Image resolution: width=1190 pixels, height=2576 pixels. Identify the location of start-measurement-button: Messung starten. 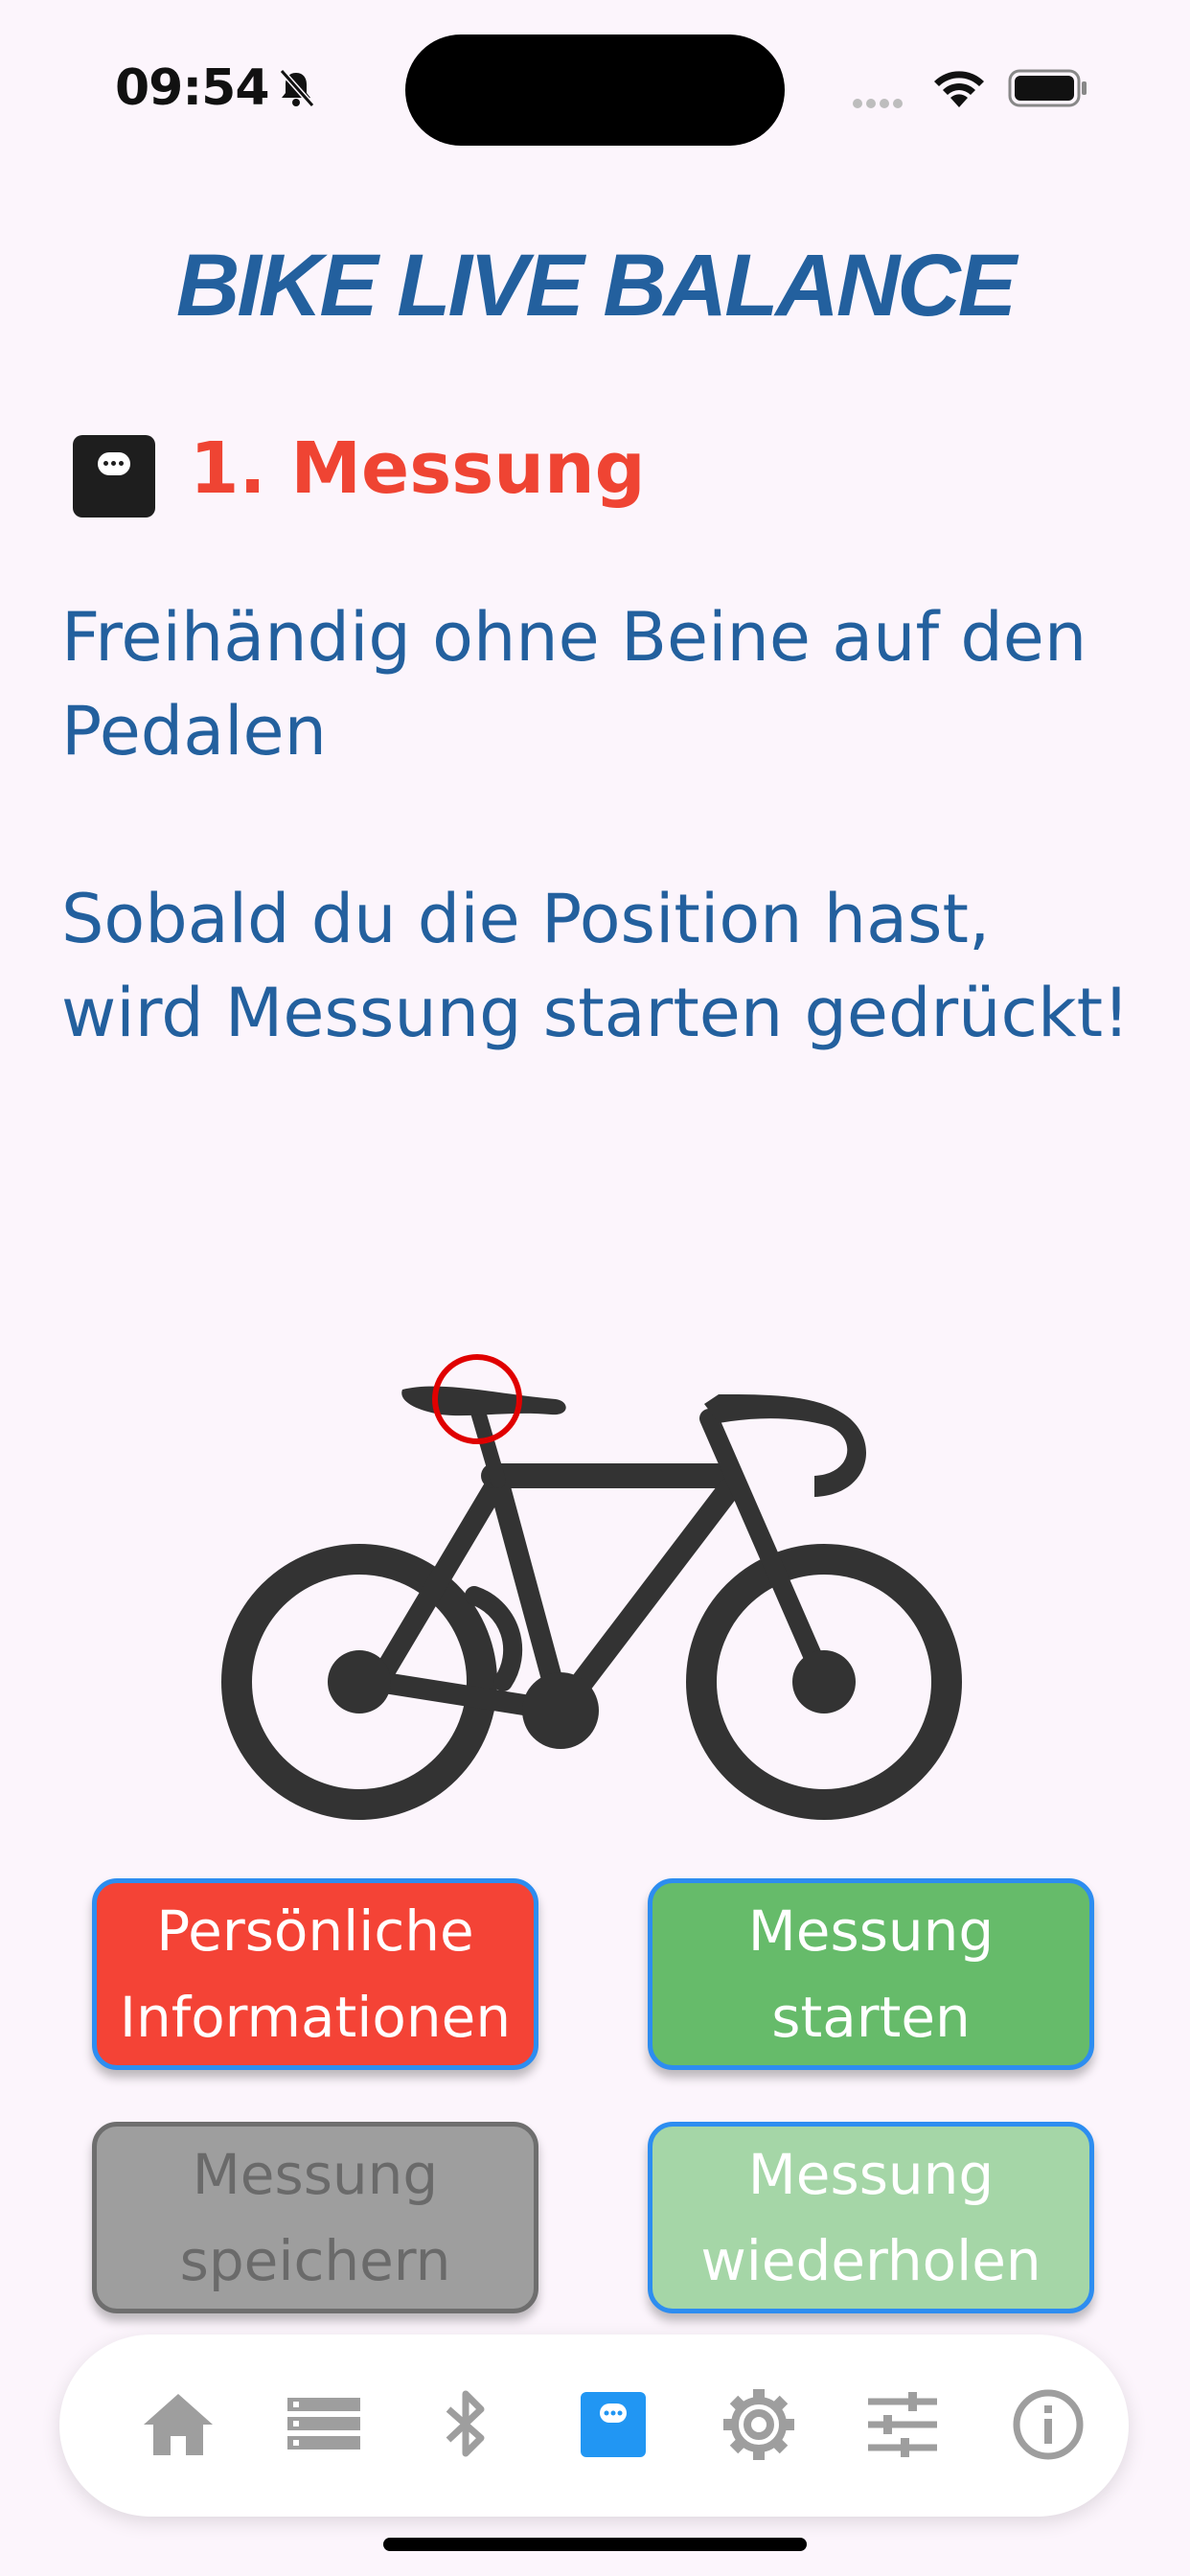
(871, 1974).